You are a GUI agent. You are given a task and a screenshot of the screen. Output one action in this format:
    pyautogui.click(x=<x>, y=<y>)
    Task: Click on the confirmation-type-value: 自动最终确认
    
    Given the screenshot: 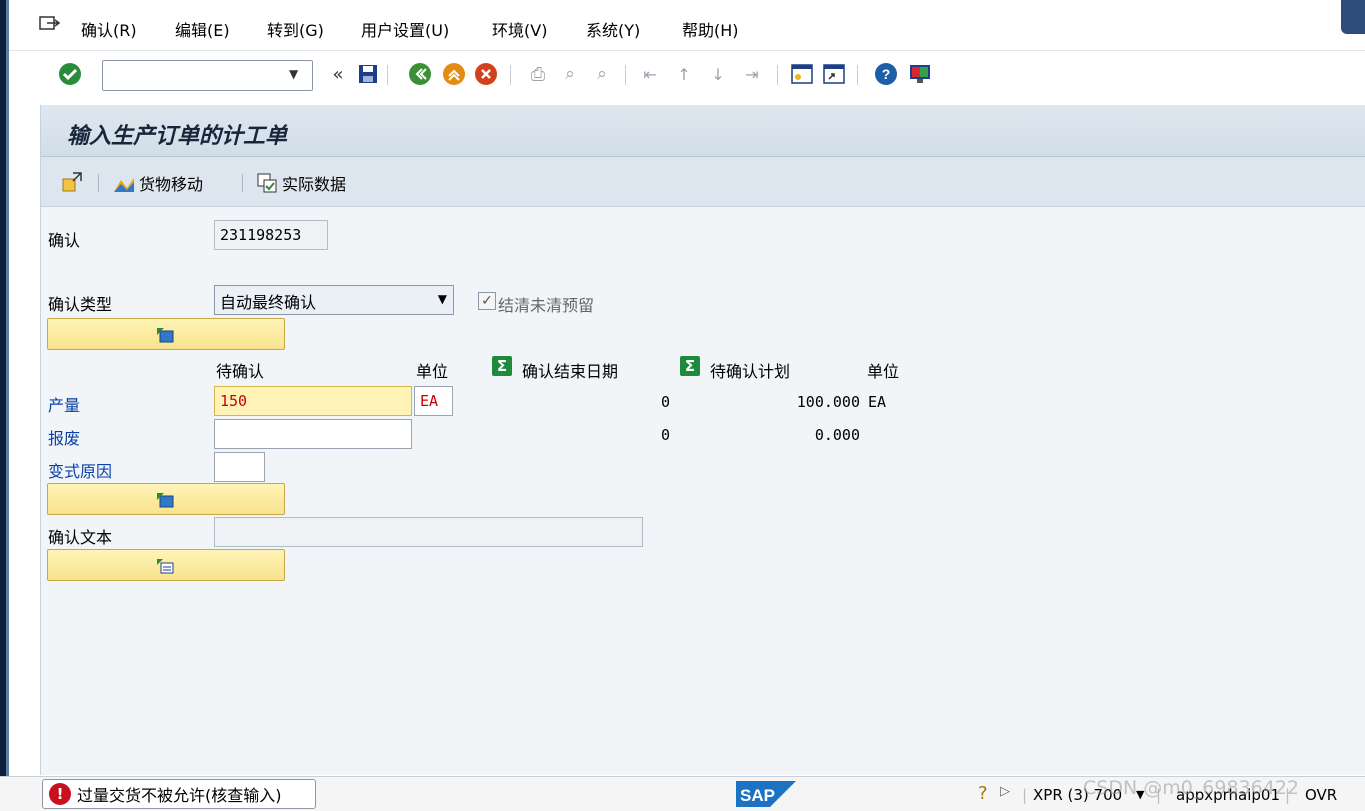 What is the action you would take?
    pyautogui.click(x=268, y=302)
    